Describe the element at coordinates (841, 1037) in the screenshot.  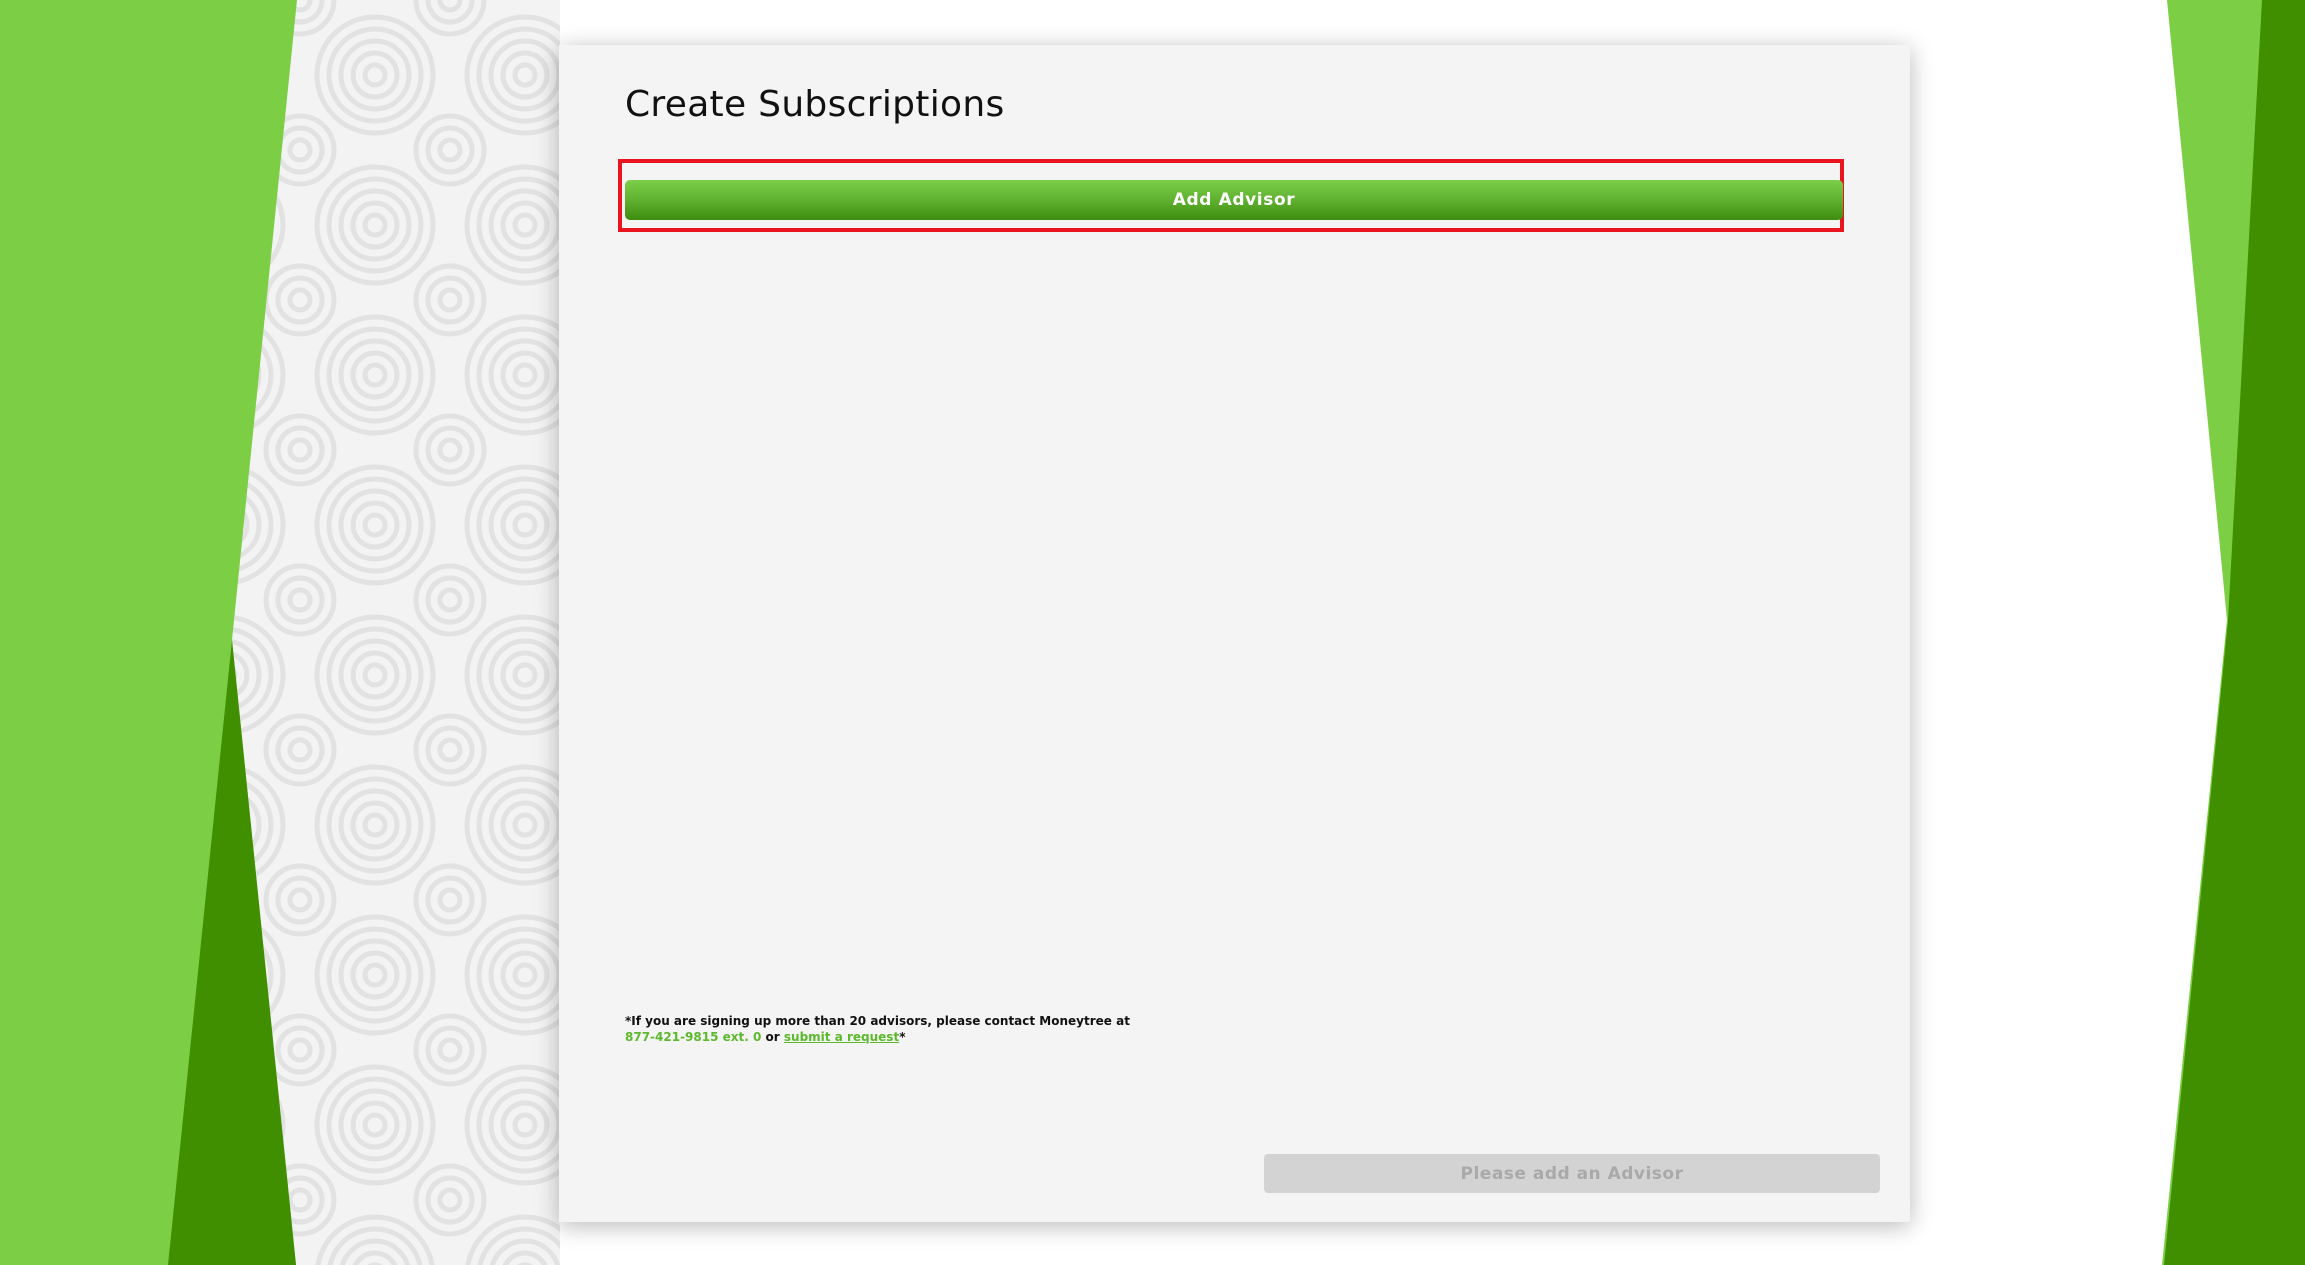
I see `submit-request-link: submit a request` at that location.